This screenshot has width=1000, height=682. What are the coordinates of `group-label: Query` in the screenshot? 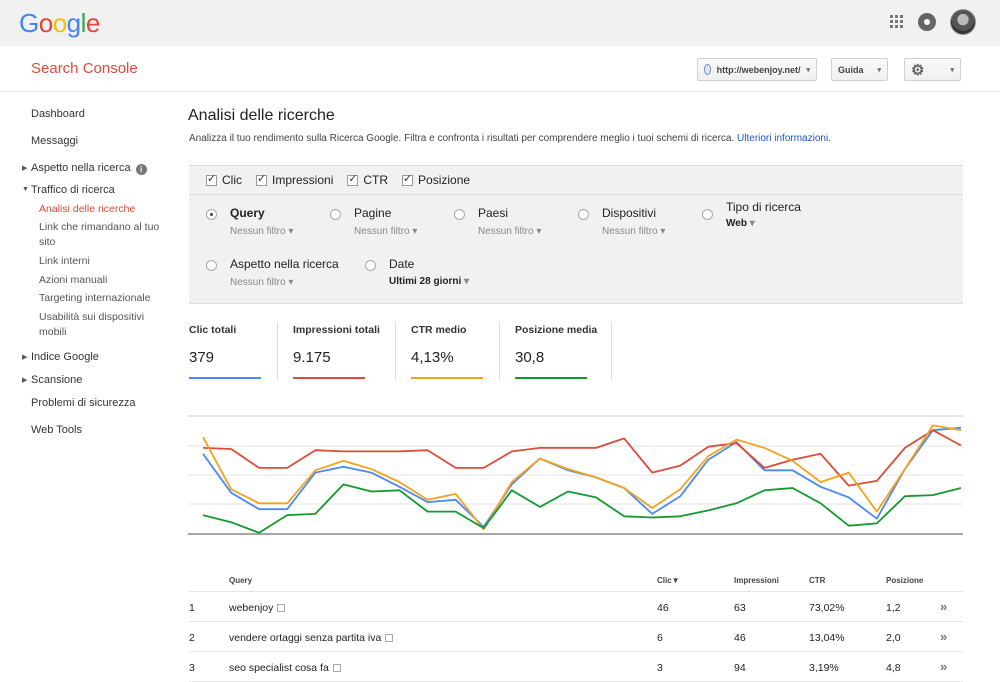 It's located at (247, 213).